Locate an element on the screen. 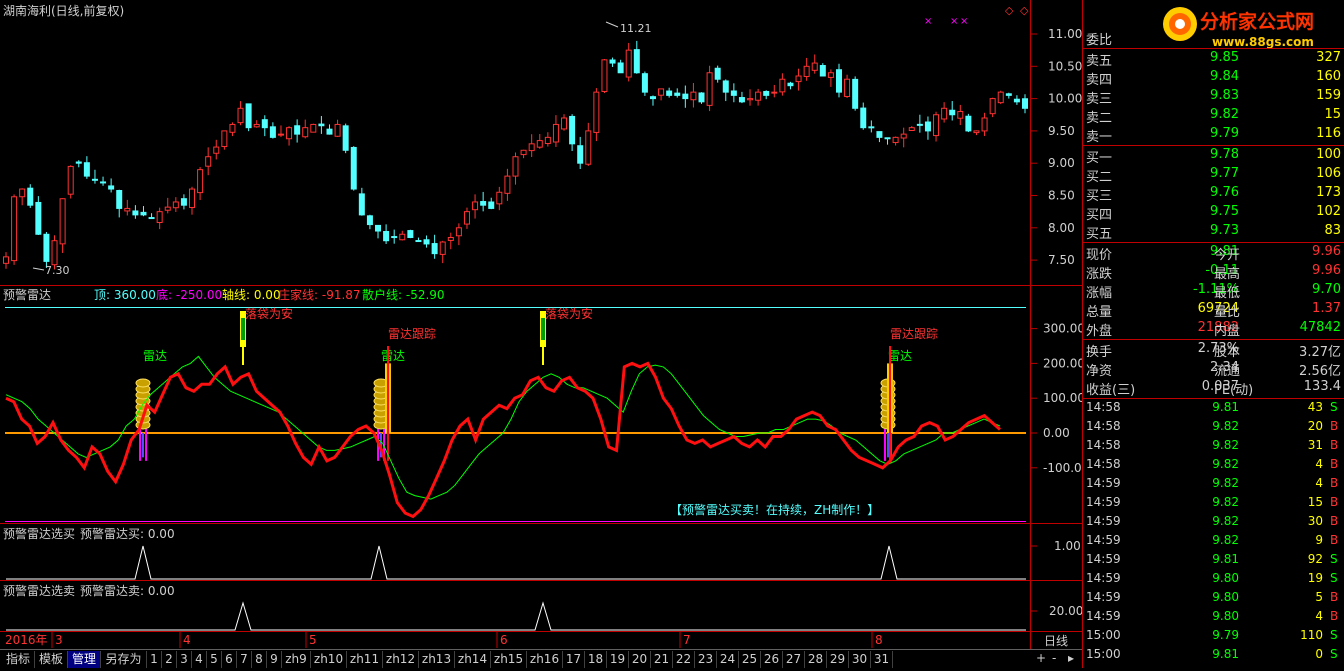 This screenshot has height=671, width=1344. tab-18: 18 is located at coordinates (596, 659).